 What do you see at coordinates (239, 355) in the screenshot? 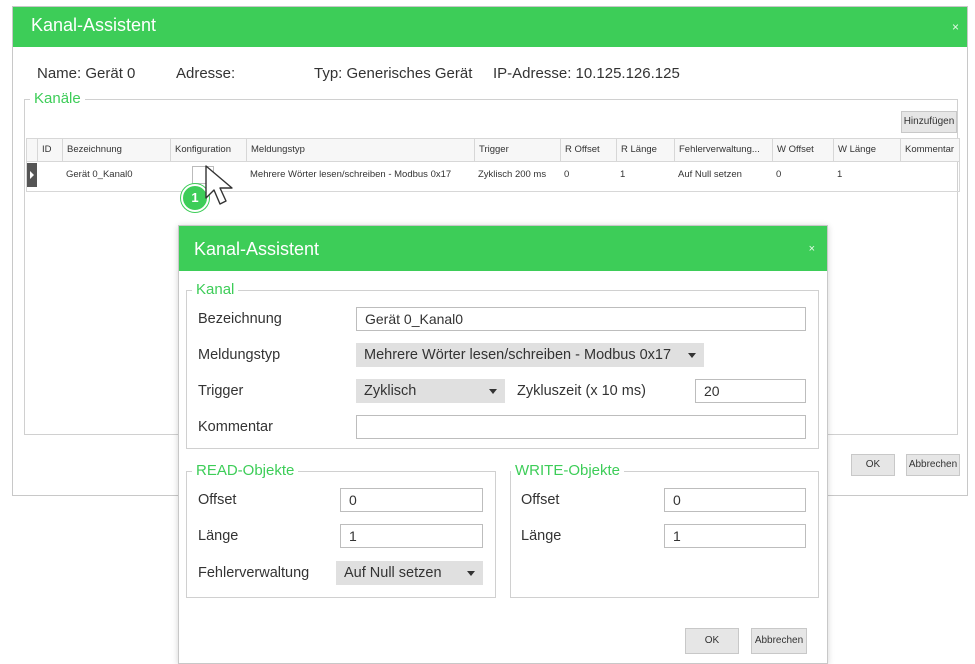
I see `meldungstyp-label: Meldungstyp` at bounding box center [239, 355].